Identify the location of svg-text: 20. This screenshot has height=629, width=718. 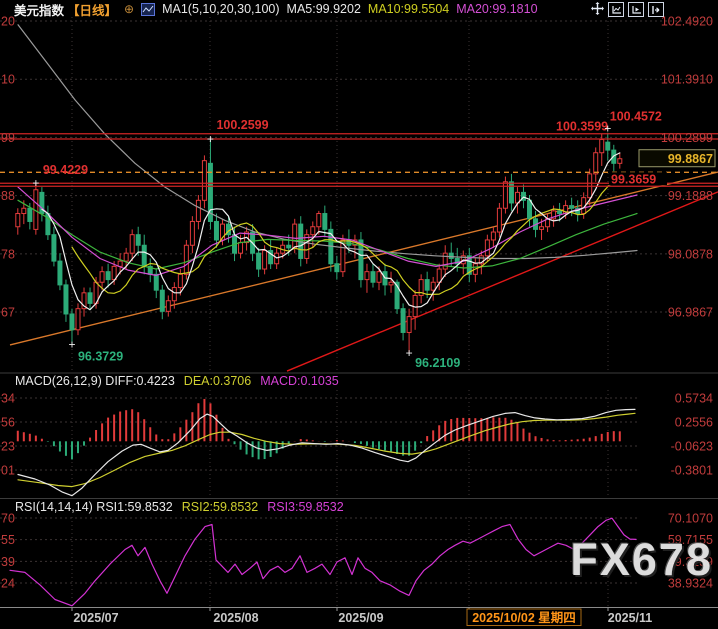
(8, 22).